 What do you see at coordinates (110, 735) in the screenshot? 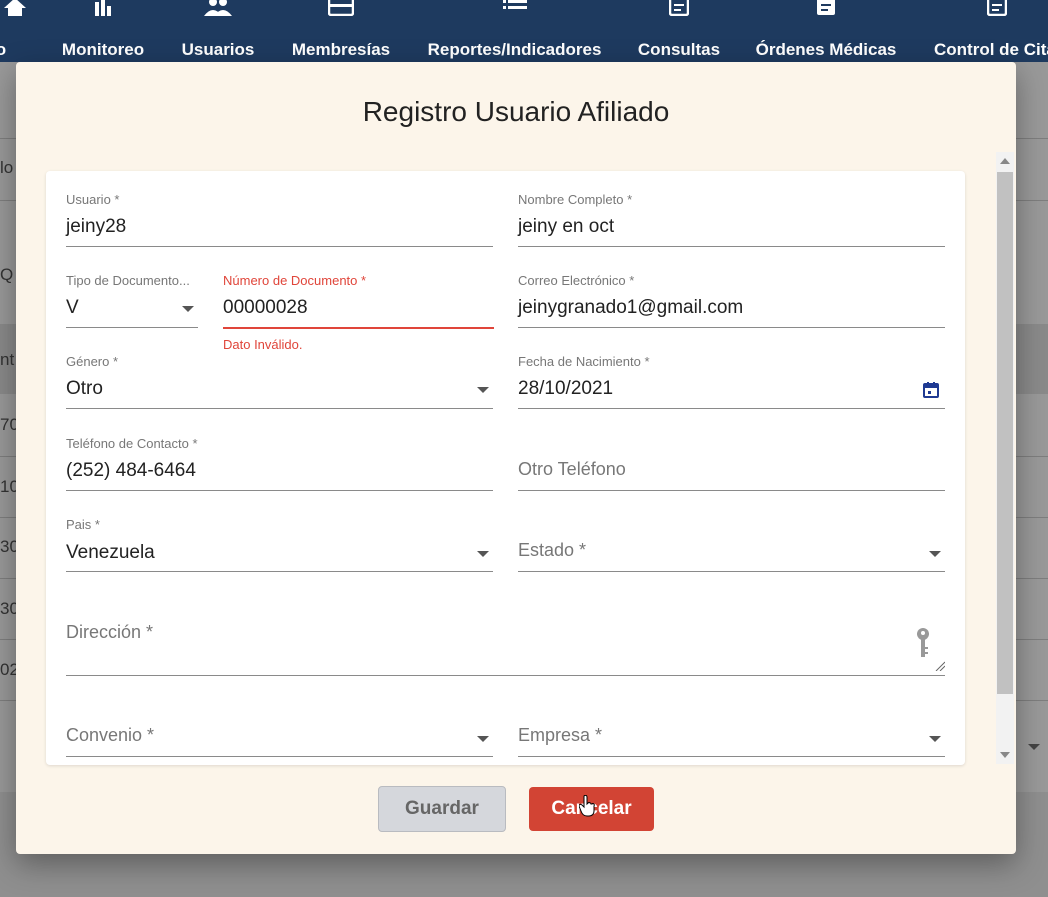
I see `field-placeholder: Convenio *` at bounding box center [110, 735].